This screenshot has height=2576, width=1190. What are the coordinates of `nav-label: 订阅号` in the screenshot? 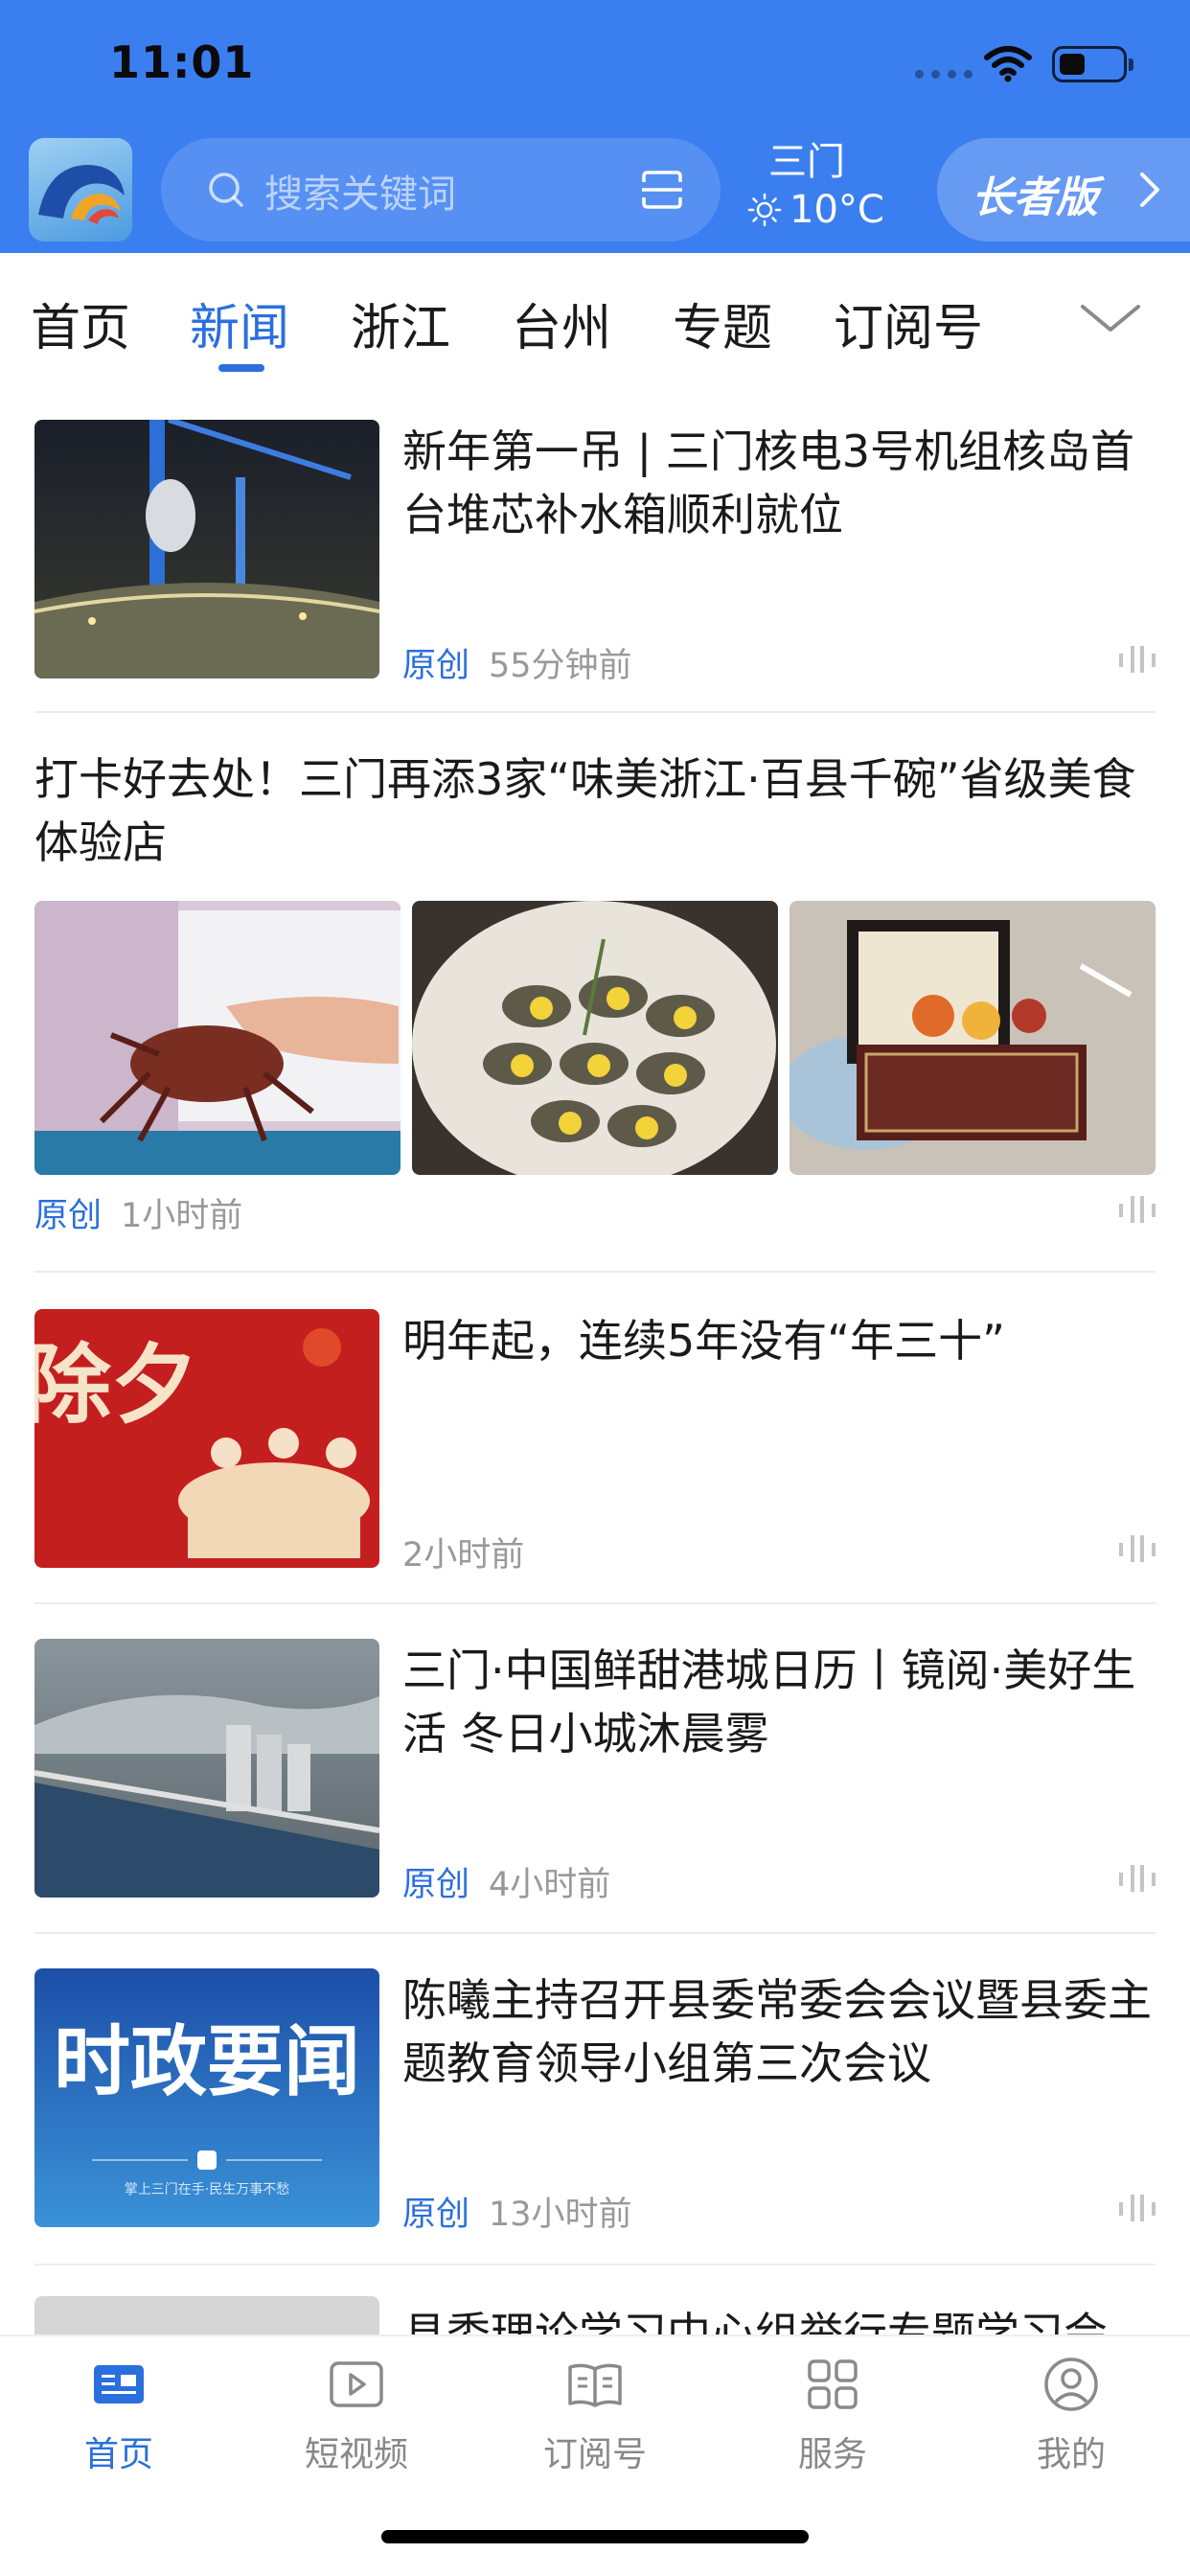 It's located at (594, 2454).